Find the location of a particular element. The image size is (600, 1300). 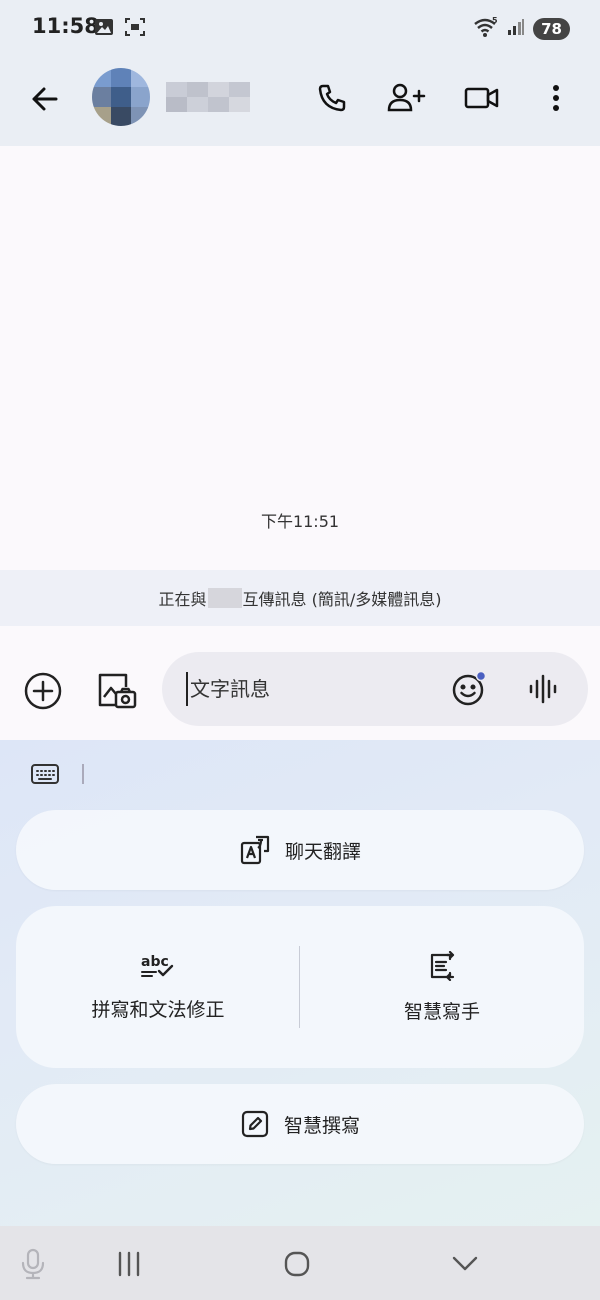

message-timestamp: 下午11:51 is located at coordinates (300, 521).